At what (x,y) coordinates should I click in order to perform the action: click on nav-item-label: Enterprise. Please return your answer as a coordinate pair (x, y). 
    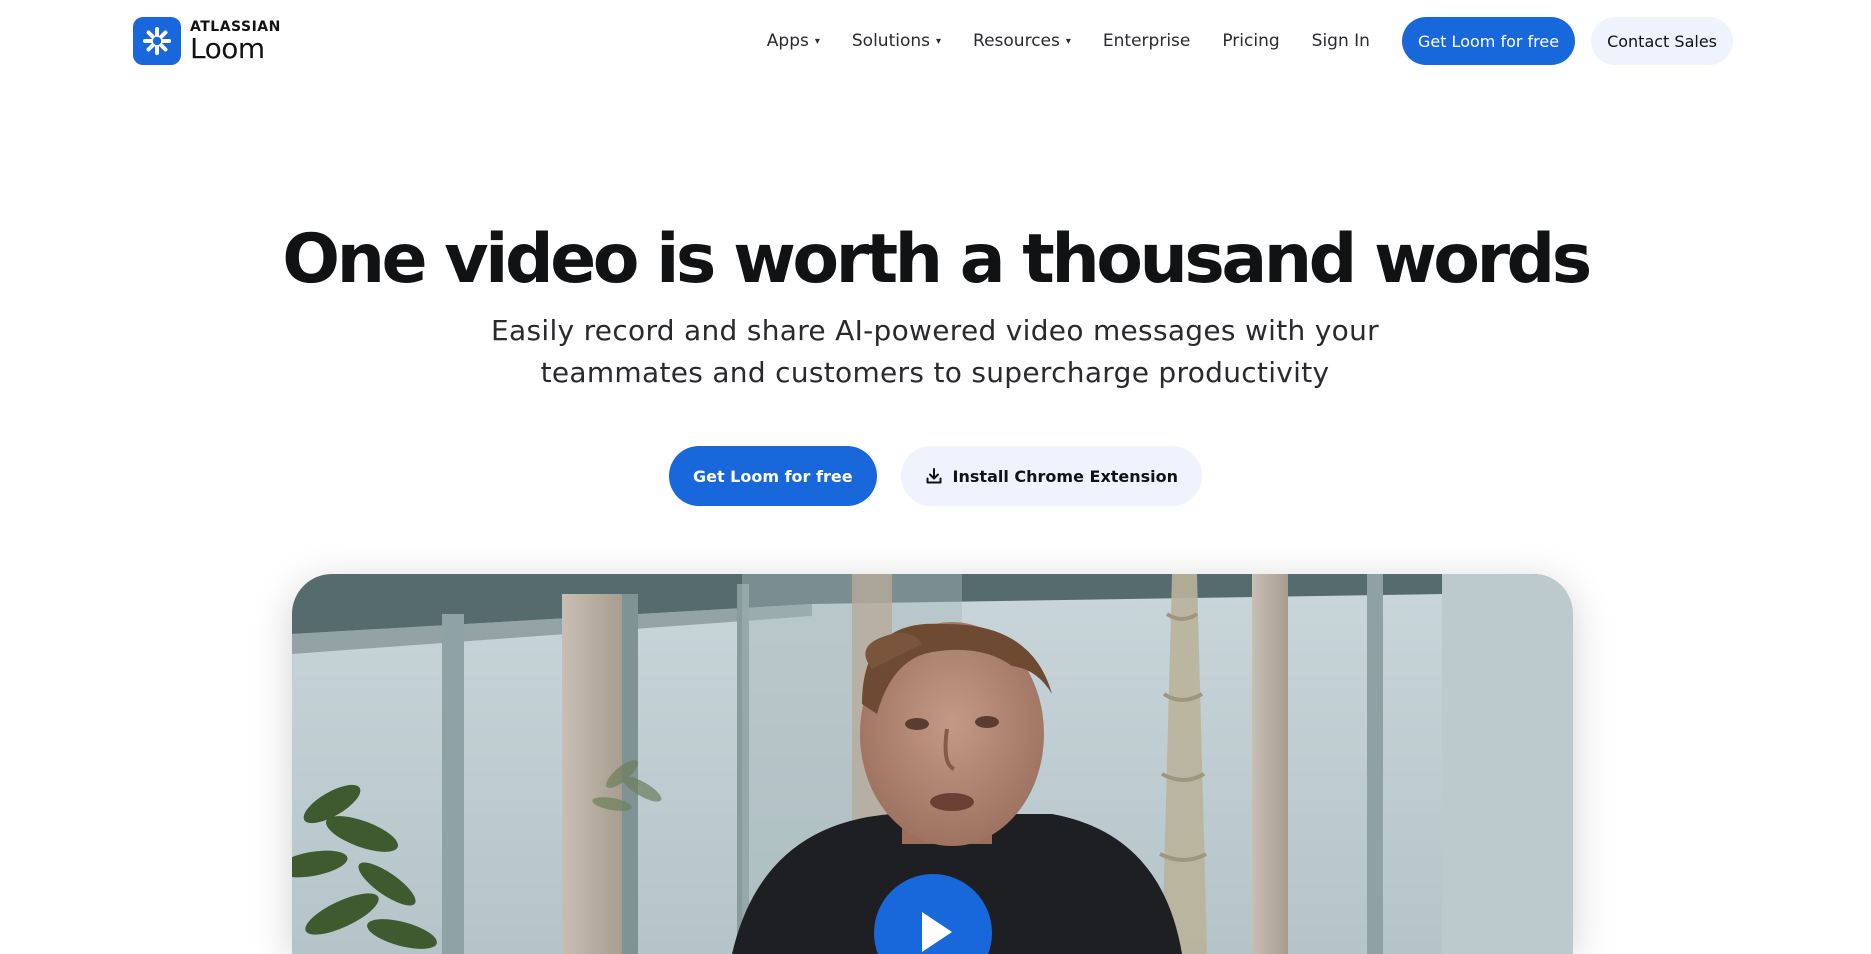
    Looking at the image, I should click on (1146, 41).